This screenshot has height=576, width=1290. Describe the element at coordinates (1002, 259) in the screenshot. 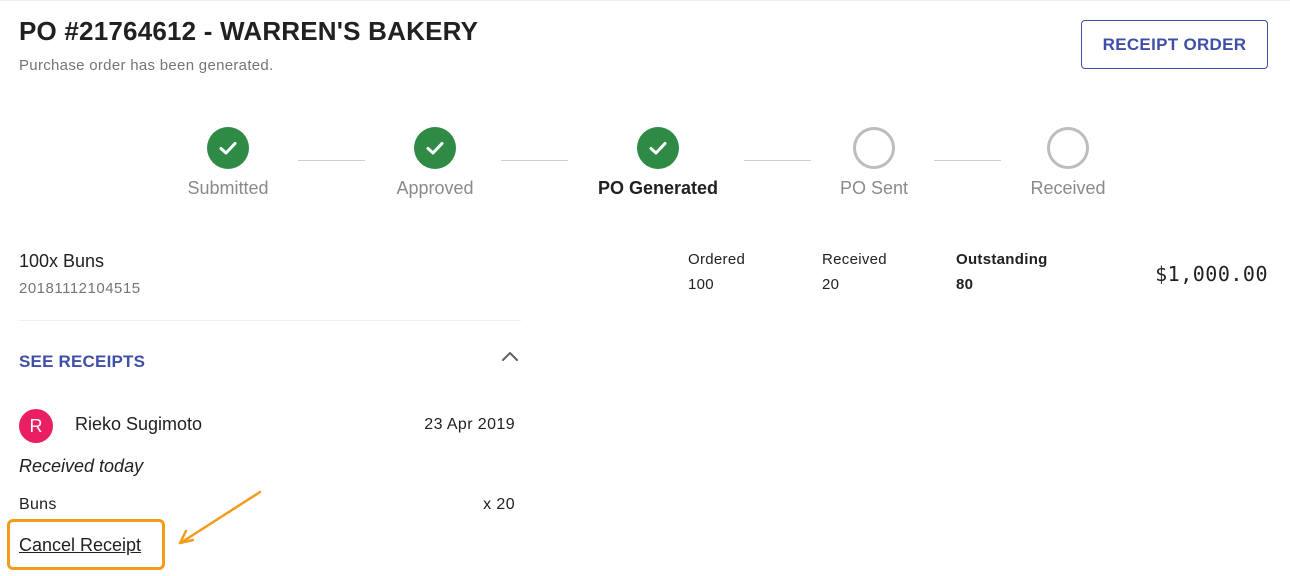

I see `outstanding-label: Outstanding` at that location.